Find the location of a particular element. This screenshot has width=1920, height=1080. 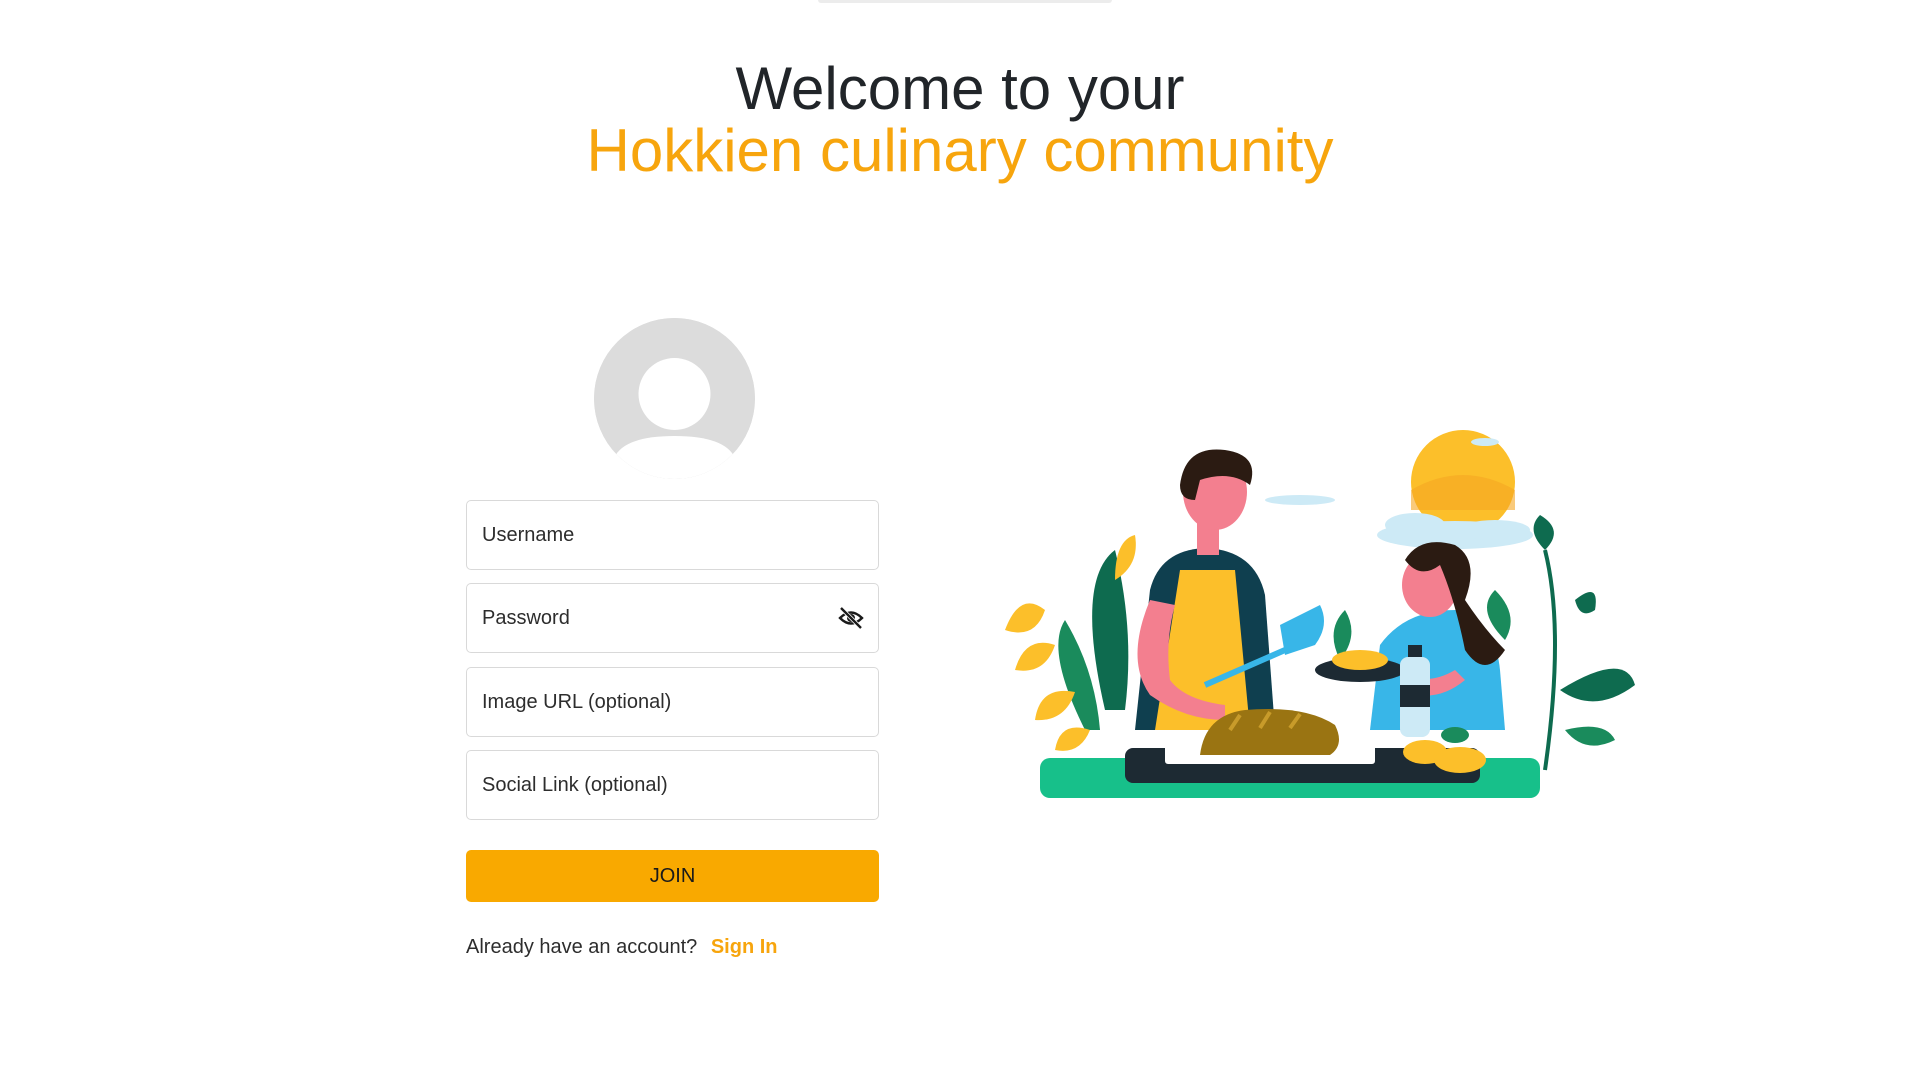

eye-off-icon is located at coordinates (851, 618).